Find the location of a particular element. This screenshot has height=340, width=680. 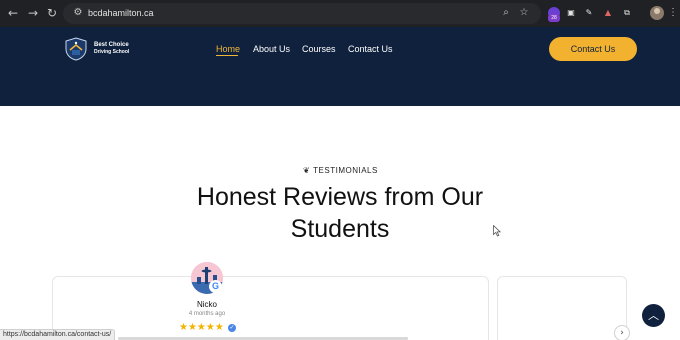

nav-about-us: About Us is located at coordinates (271, 49).